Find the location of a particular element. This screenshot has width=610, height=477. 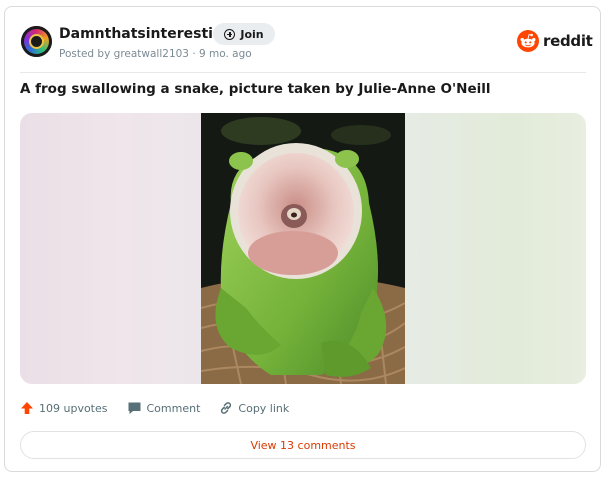

comment-bubble-icon is located at coordinates (134, 408).